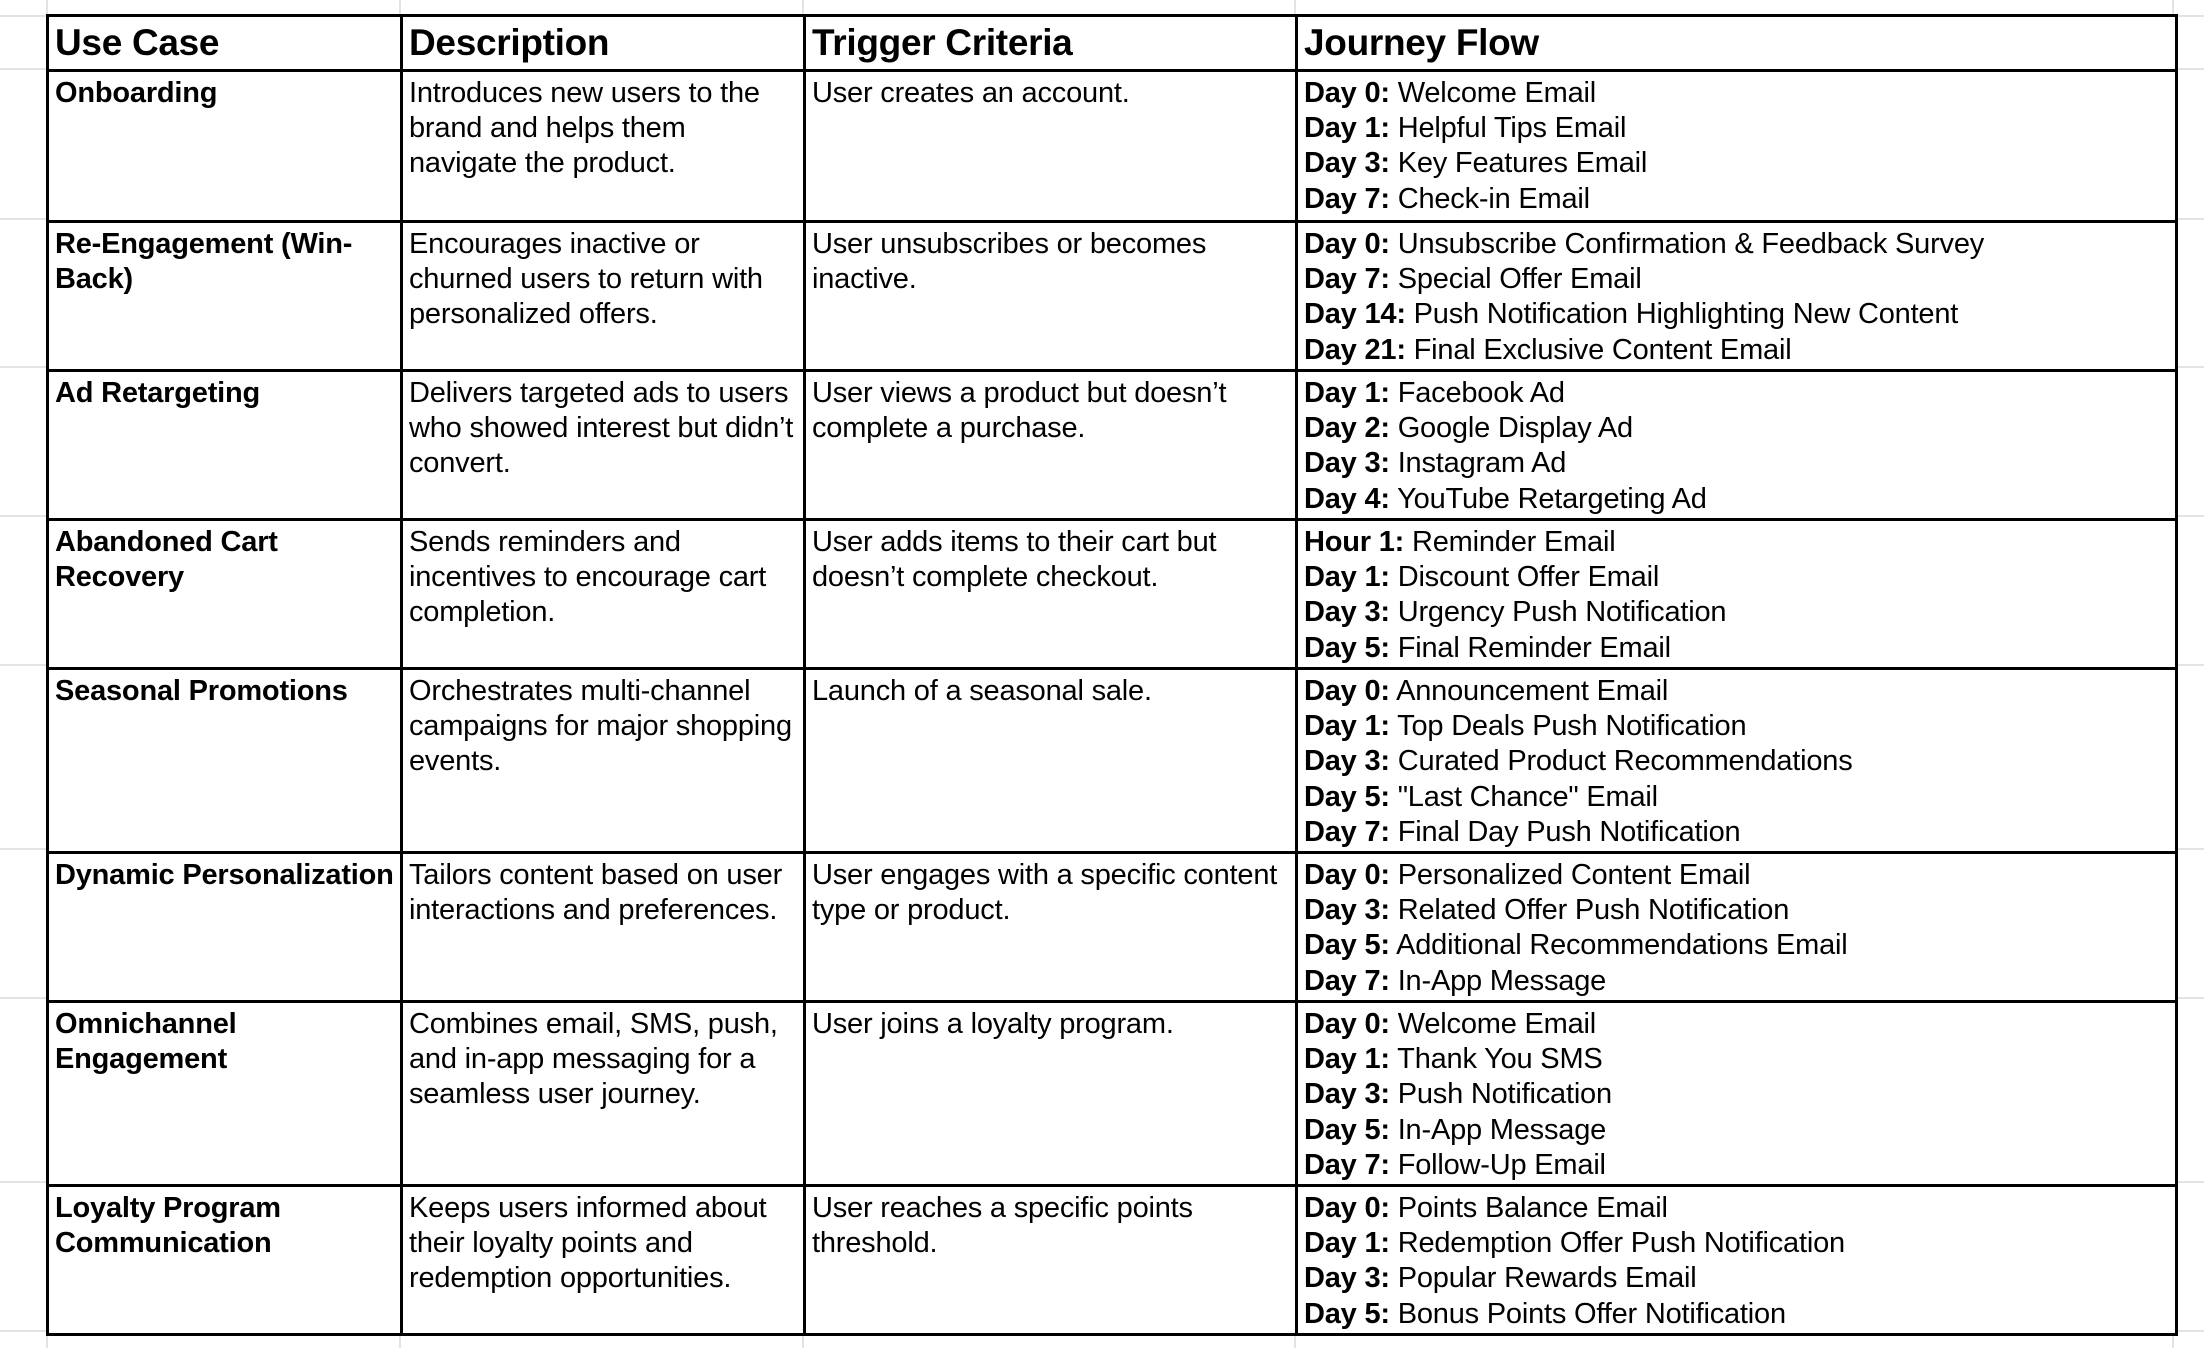 The image size is (2204, 1348). I want to click on header-journey-flow: Journey Flow, so click(1736, 43).